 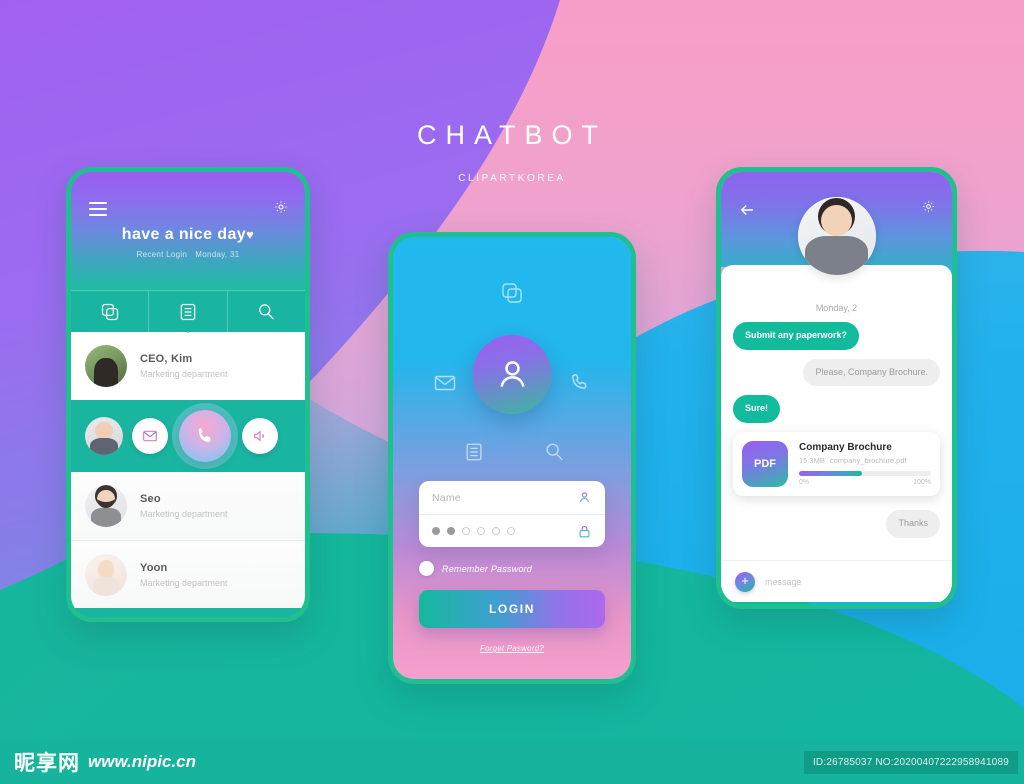 I want to click on site-logo: 昵享网, so click(x=47, y=763).